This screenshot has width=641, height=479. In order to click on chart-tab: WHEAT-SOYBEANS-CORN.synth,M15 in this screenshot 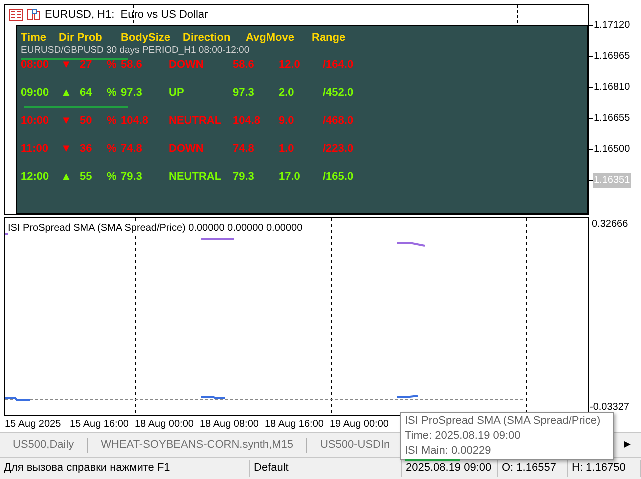, I will do `click(197, 445)`.